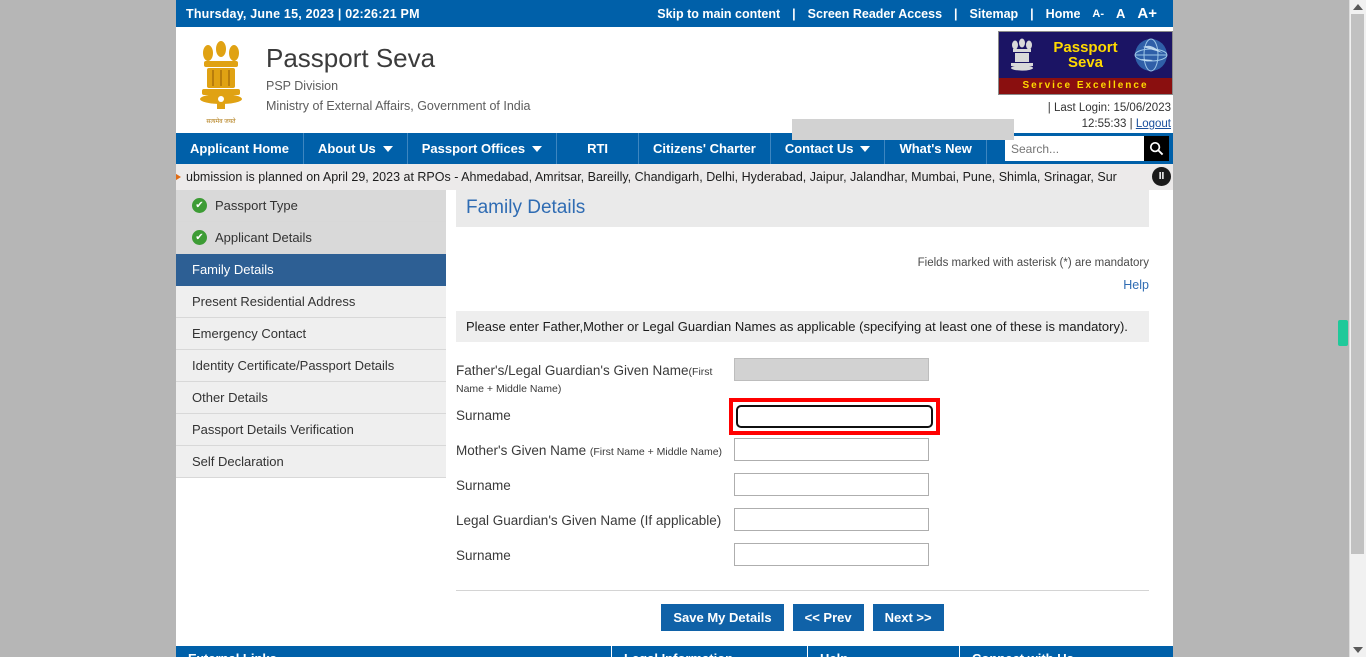  I want to click on prev-button: << Prev, so click(828, 617).